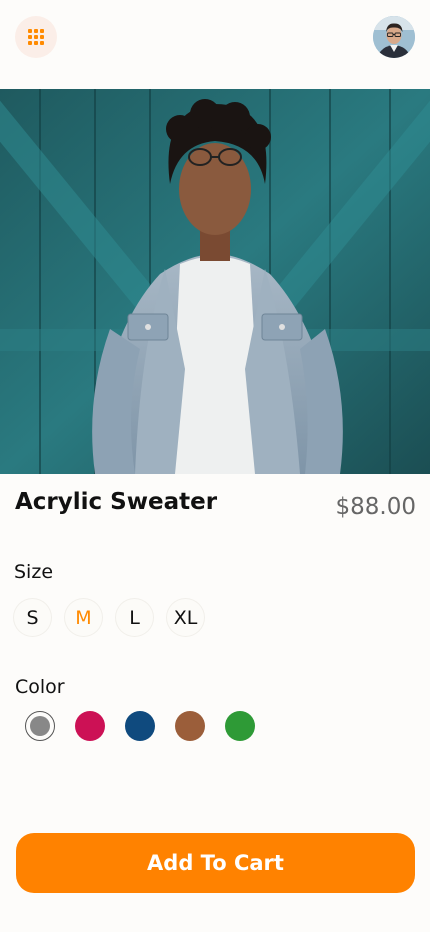 The image size is (430, 932). Describe the element at coordinates (185, 617) in the screenshot. I see `size-option-xl: XL` at that location.